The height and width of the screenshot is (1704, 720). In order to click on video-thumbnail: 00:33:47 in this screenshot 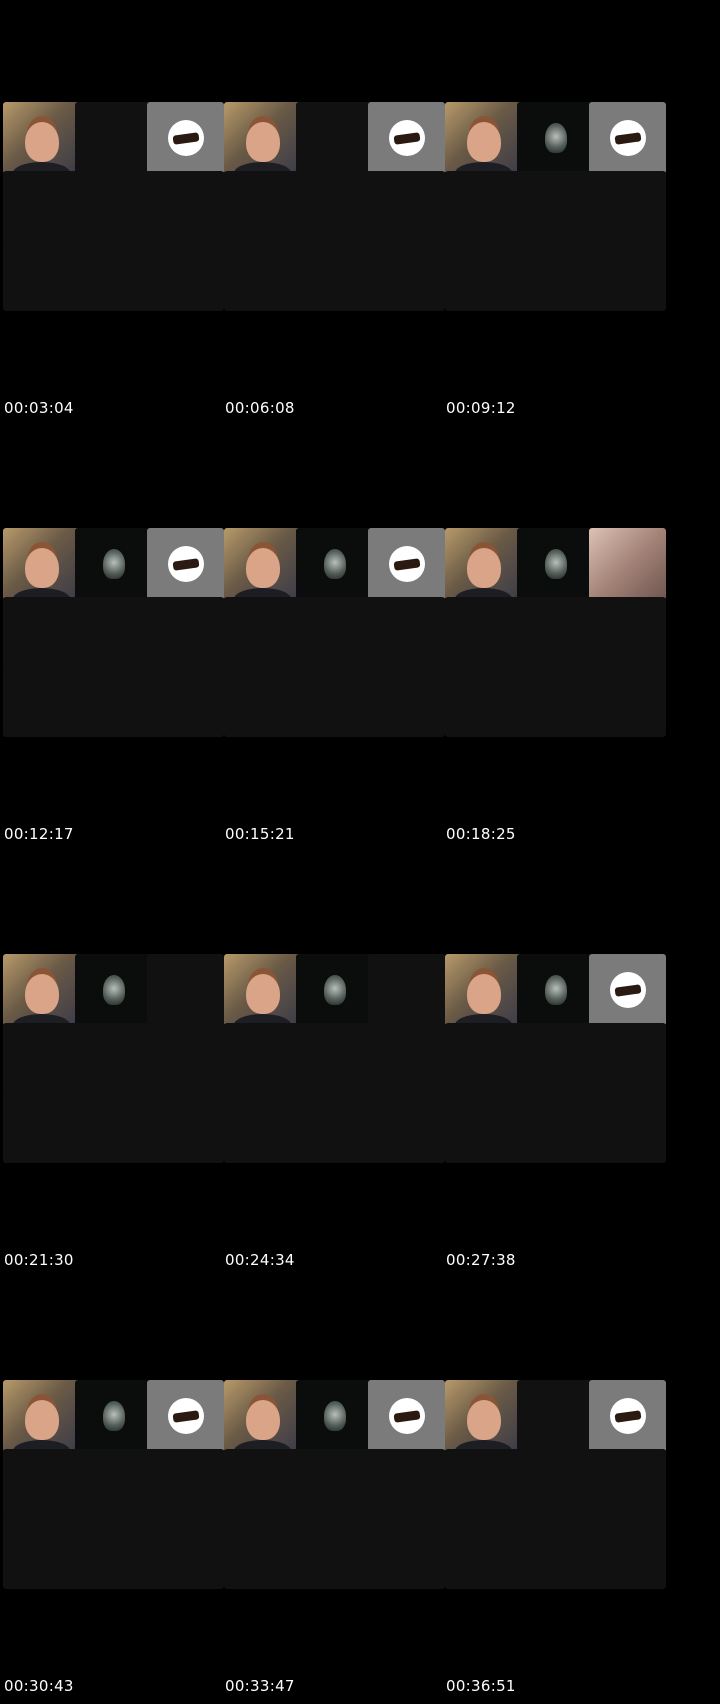, I will do `click(339, 1491)`.